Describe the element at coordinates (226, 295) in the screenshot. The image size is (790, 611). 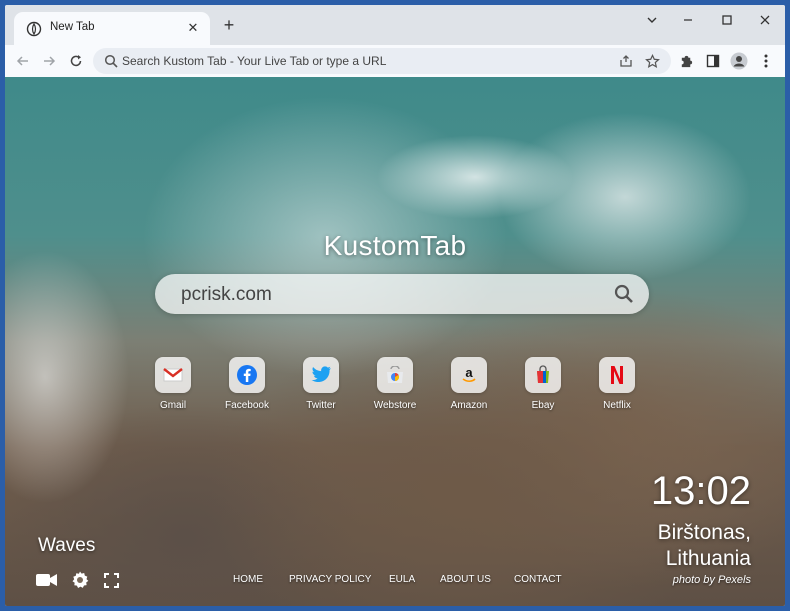
I see `search-input: pcrisk.com` at that location.